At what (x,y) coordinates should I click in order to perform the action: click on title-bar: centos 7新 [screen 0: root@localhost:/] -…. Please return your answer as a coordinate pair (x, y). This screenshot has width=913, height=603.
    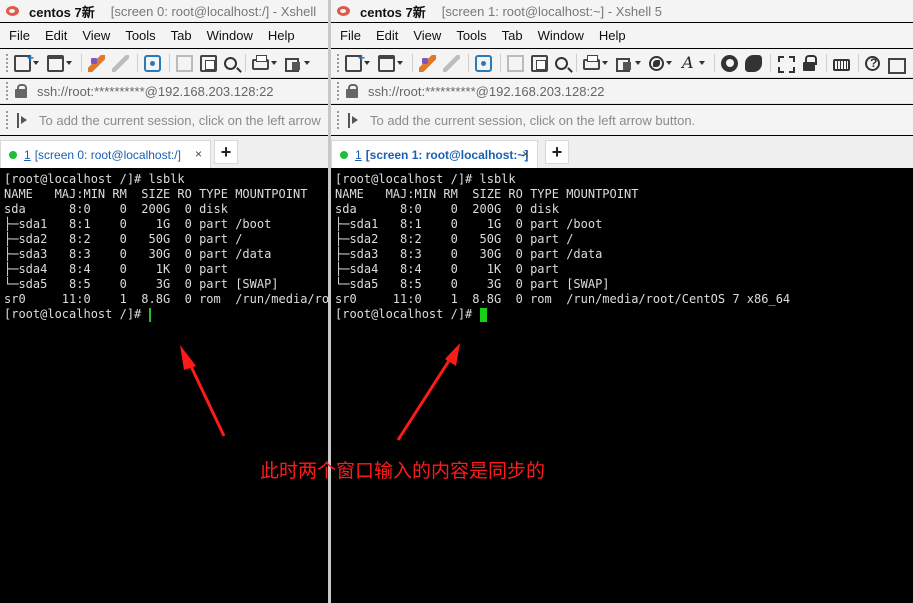
    Looking at the image, I should click on (164, 11).